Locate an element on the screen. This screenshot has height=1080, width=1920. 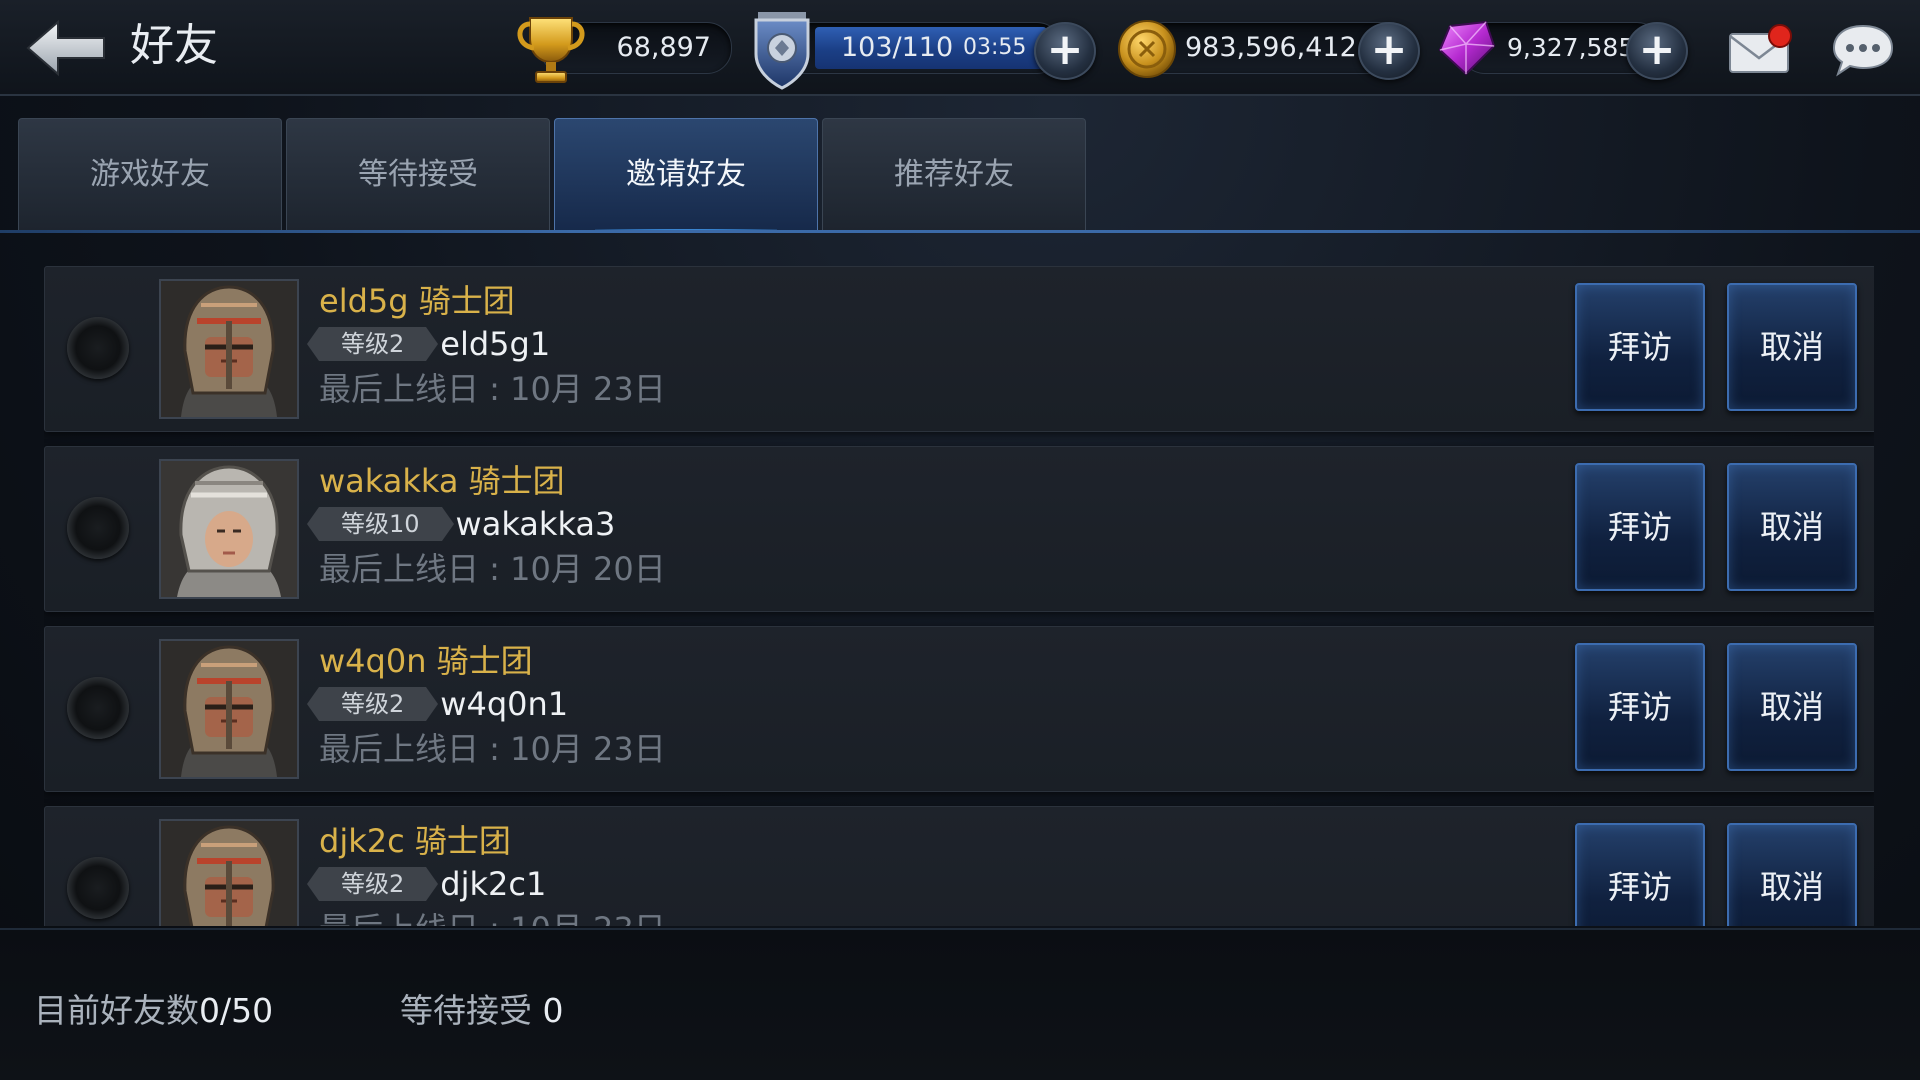
friend-count-value: 0/50 is located at coordinates (236, 1010).